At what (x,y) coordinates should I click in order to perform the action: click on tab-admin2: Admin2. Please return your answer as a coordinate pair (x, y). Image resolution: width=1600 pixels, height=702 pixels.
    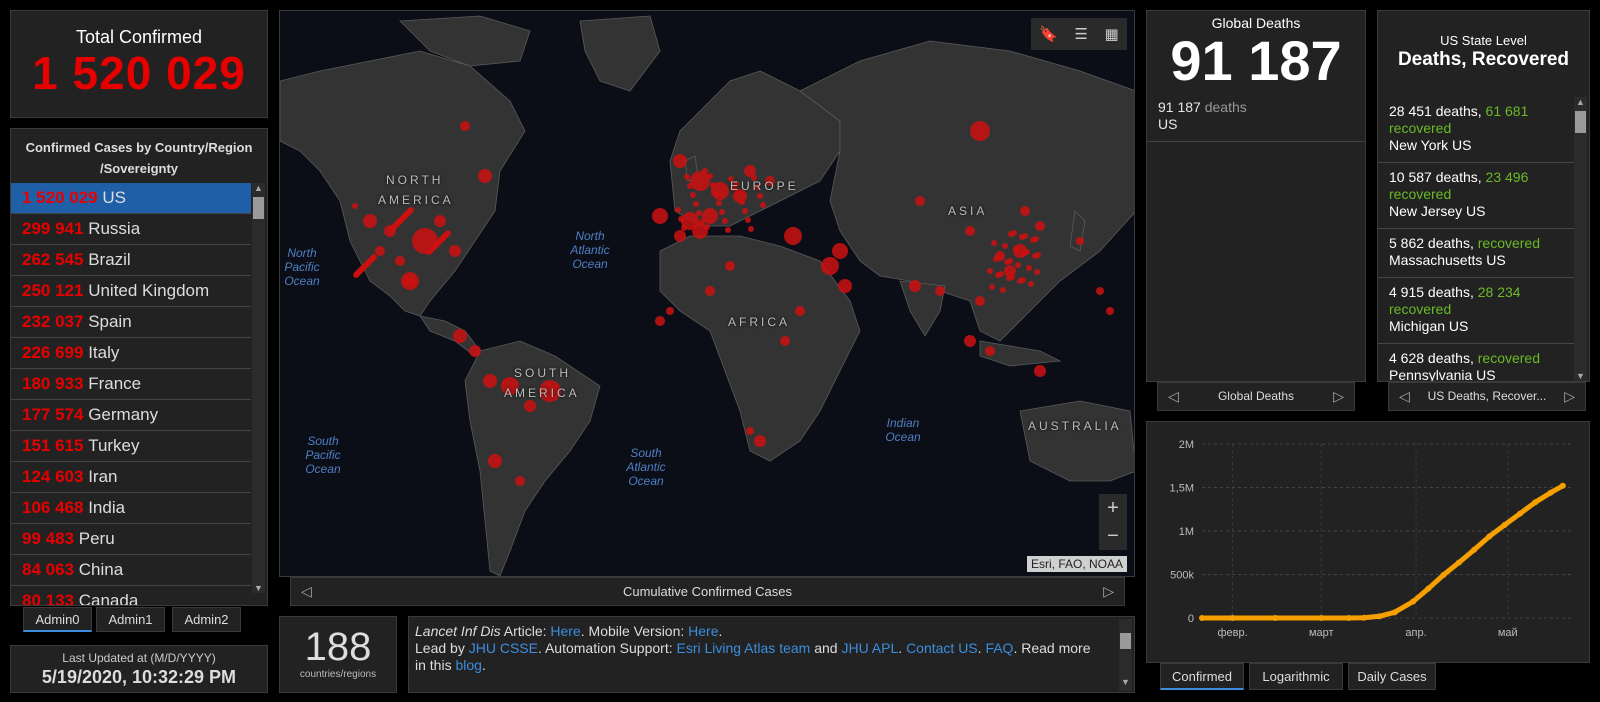
    Looking at the image, I should click on (206, 619).